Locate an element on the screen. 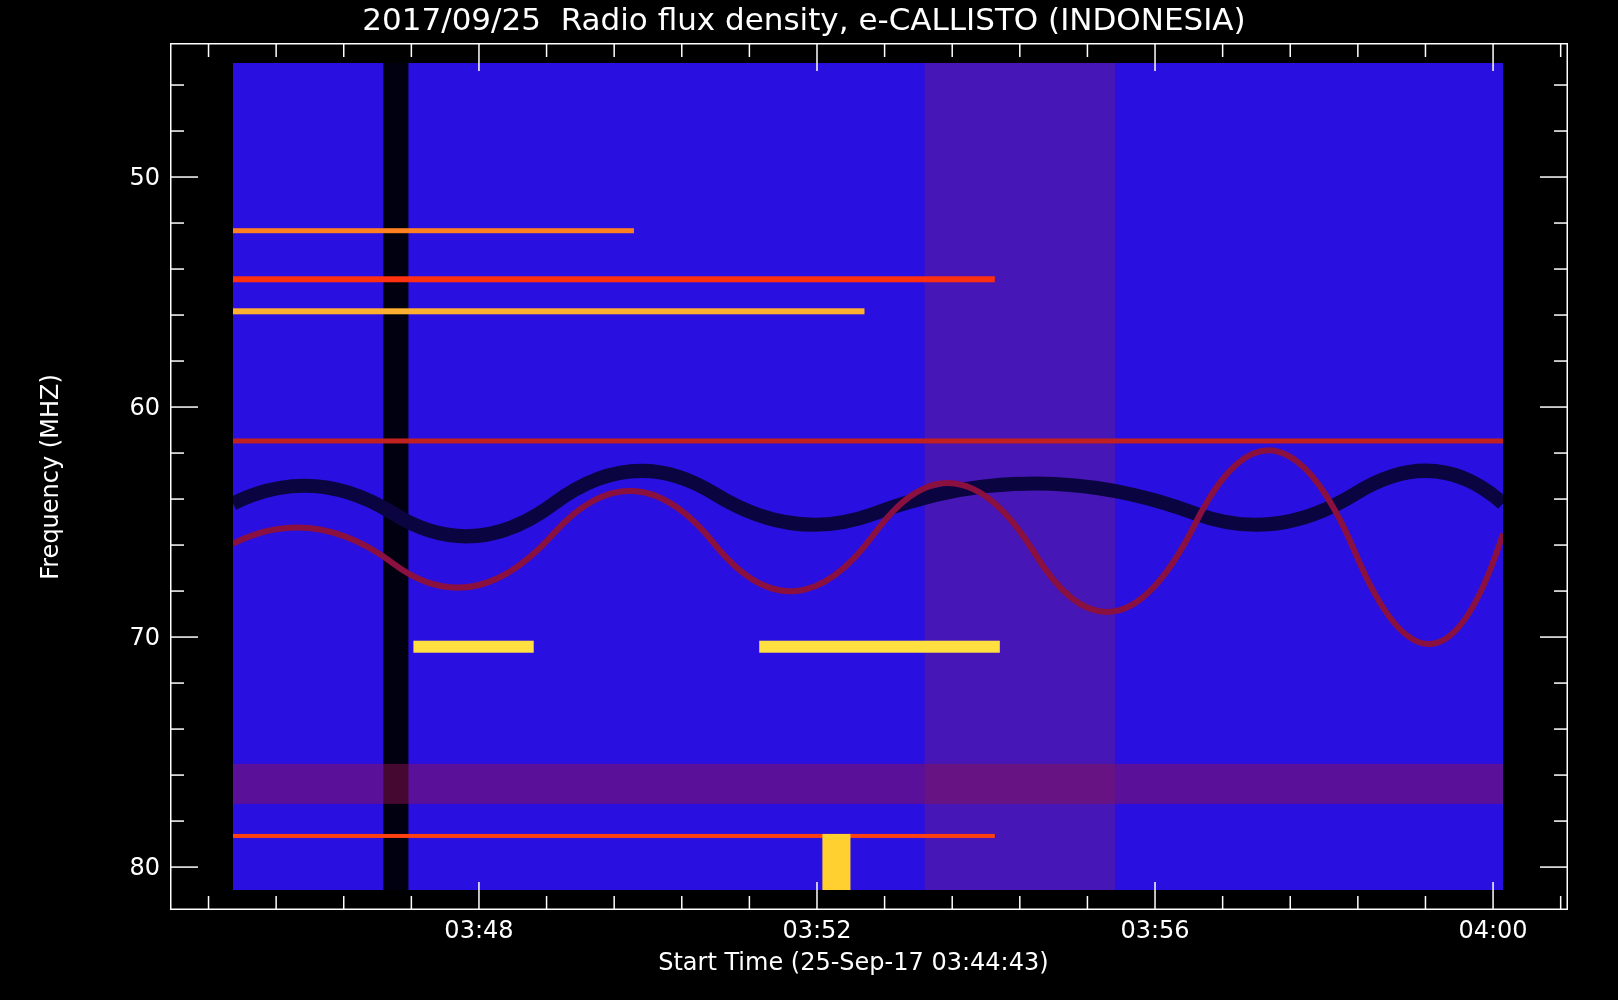 Image resolution: width=1618 pixels, height=1000 pixels. x-tick-label: 04:00 is located at coordinates (1493, 930).